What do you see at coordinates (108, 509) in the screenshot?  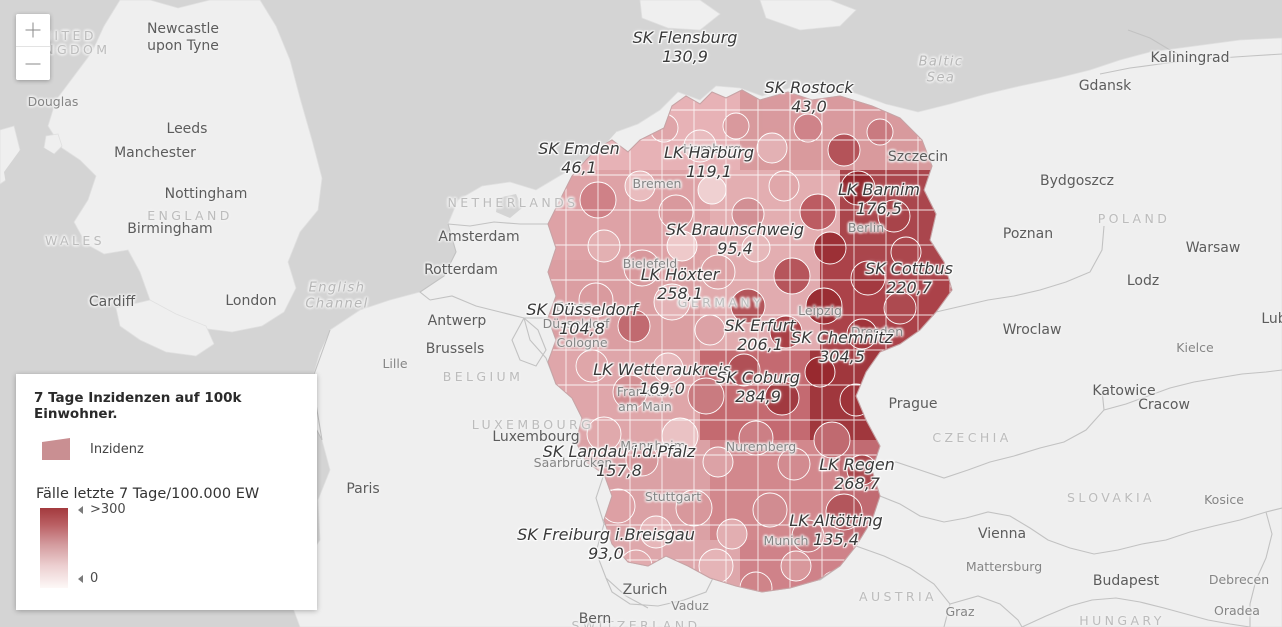 I see `scale-max-label: >300` at bounding box center [108, 509].